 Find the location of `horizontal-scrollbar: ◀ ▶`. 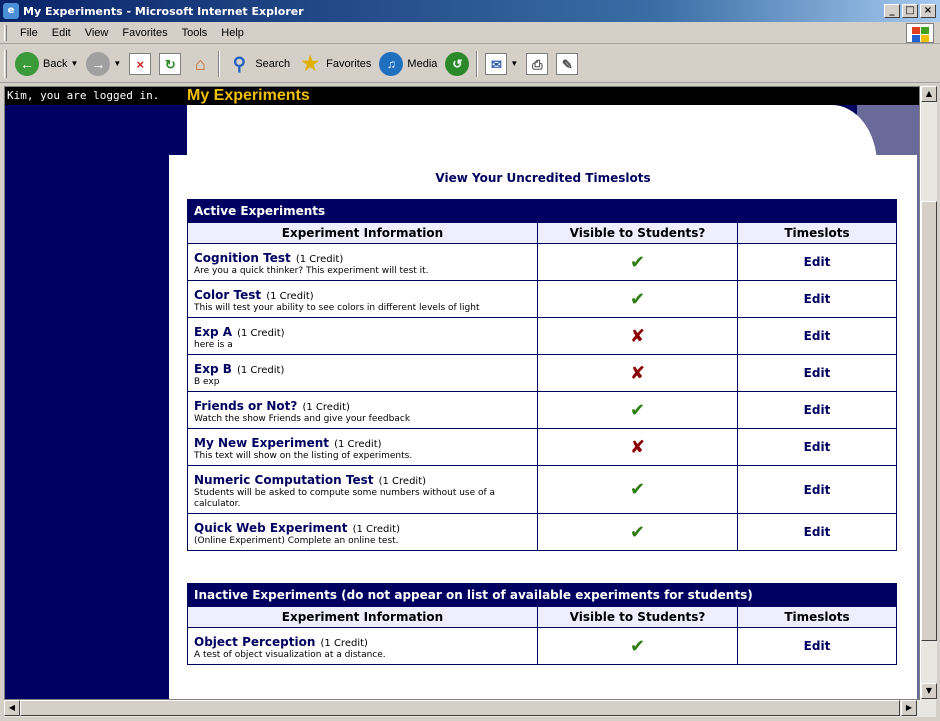

horizontal-scrollbar: ◀ ▶ is located at coordinates (470, 708).